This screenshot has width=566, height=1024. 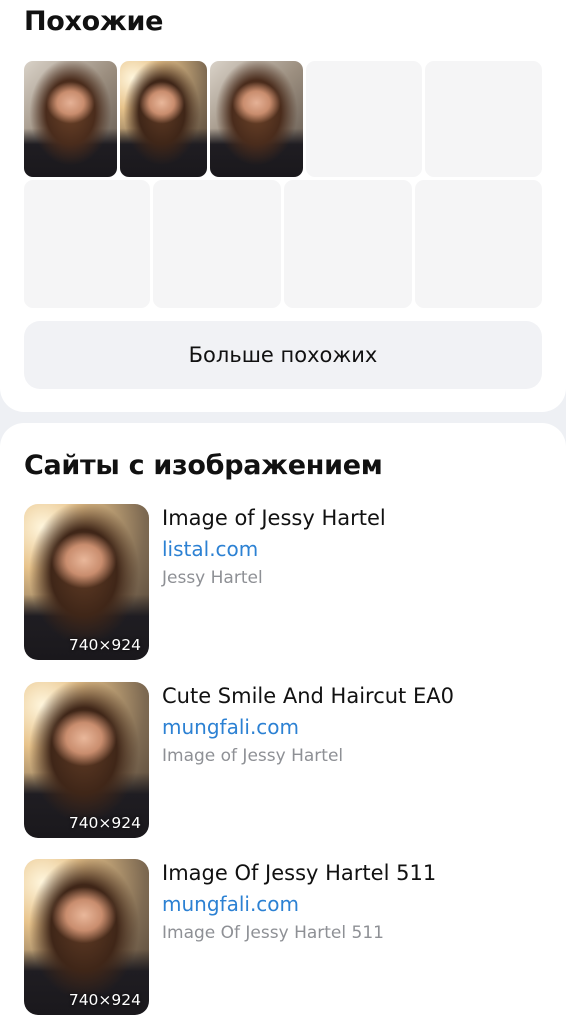 What do you see at coordinates (299, 873) in the screenshot?
I see `site-result-title: Image Of Jessy Hartel 511` at bounding box center [299, 873].